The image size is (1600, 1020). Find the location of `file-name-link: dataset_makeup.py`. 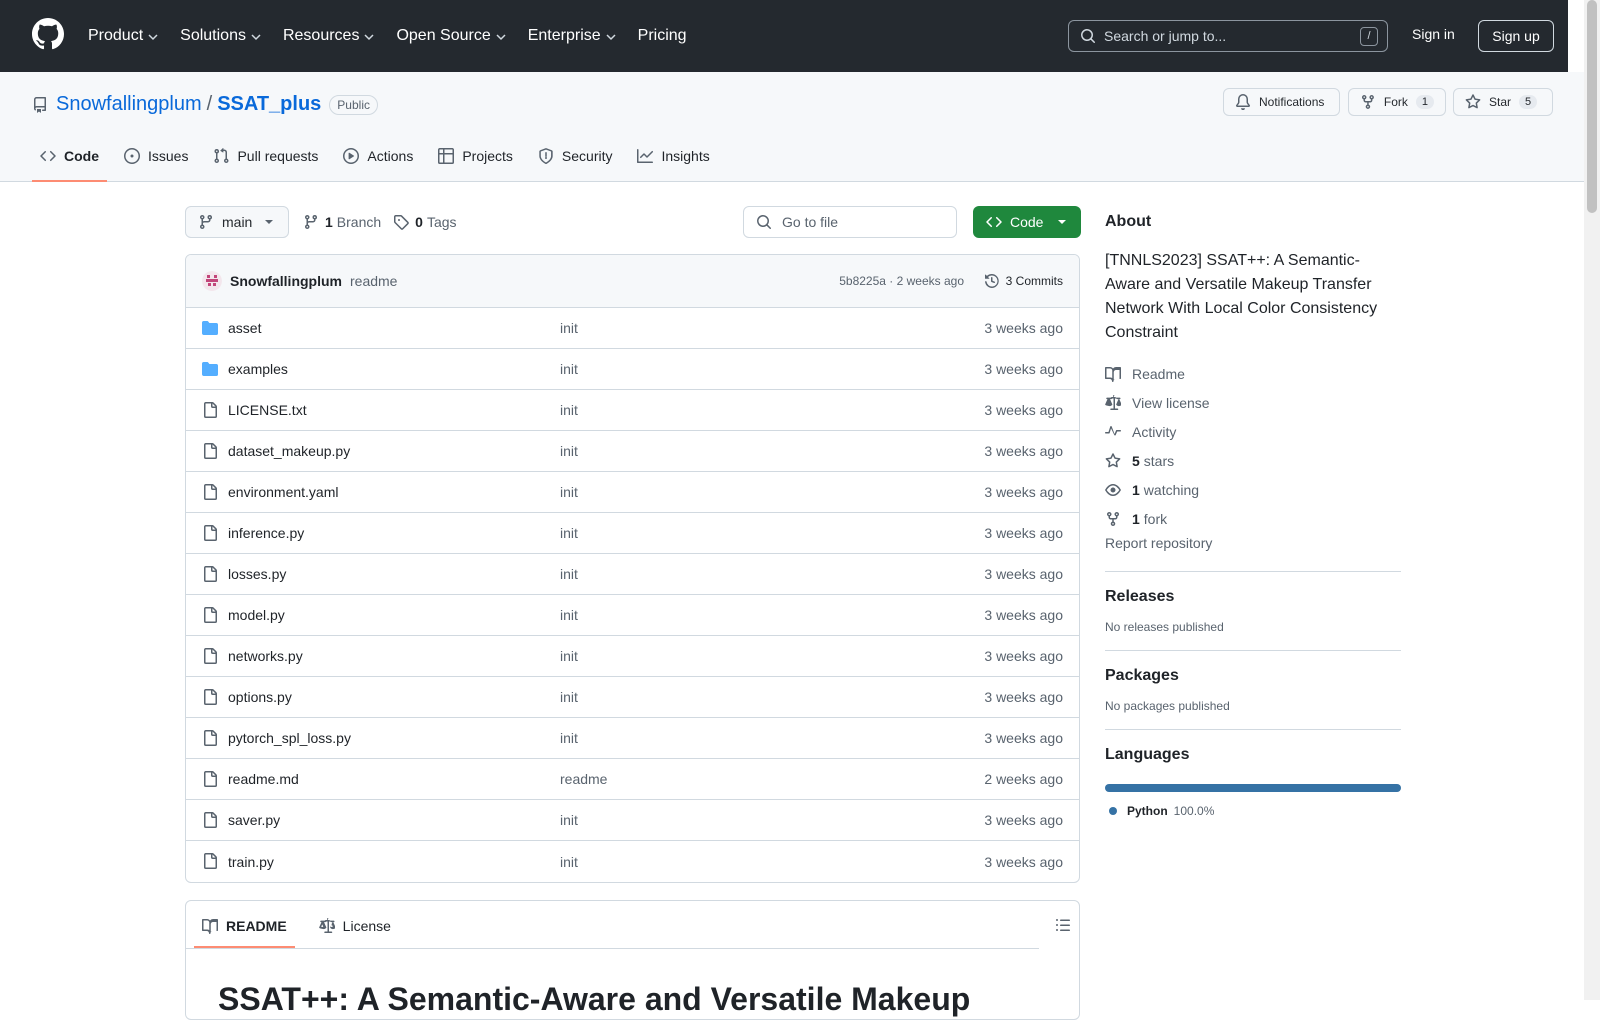

file-name-link: dataset_makeup.py is located at coordinates (289, 451).